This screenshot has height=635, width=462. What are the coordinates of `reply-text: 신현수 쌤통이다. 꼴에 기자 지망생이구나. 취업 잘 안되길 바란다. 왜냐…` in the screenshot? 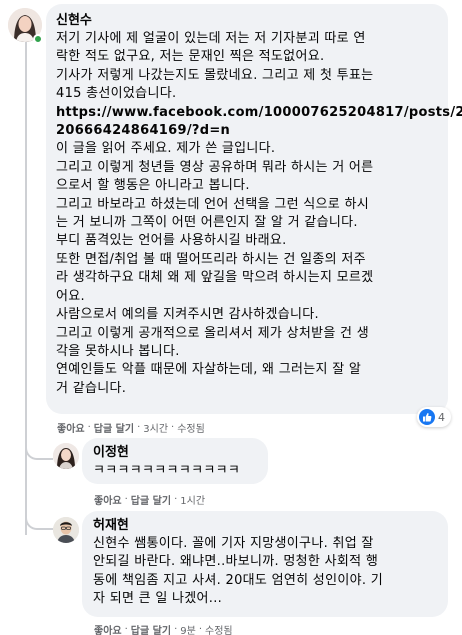 It's located at (238, 571).